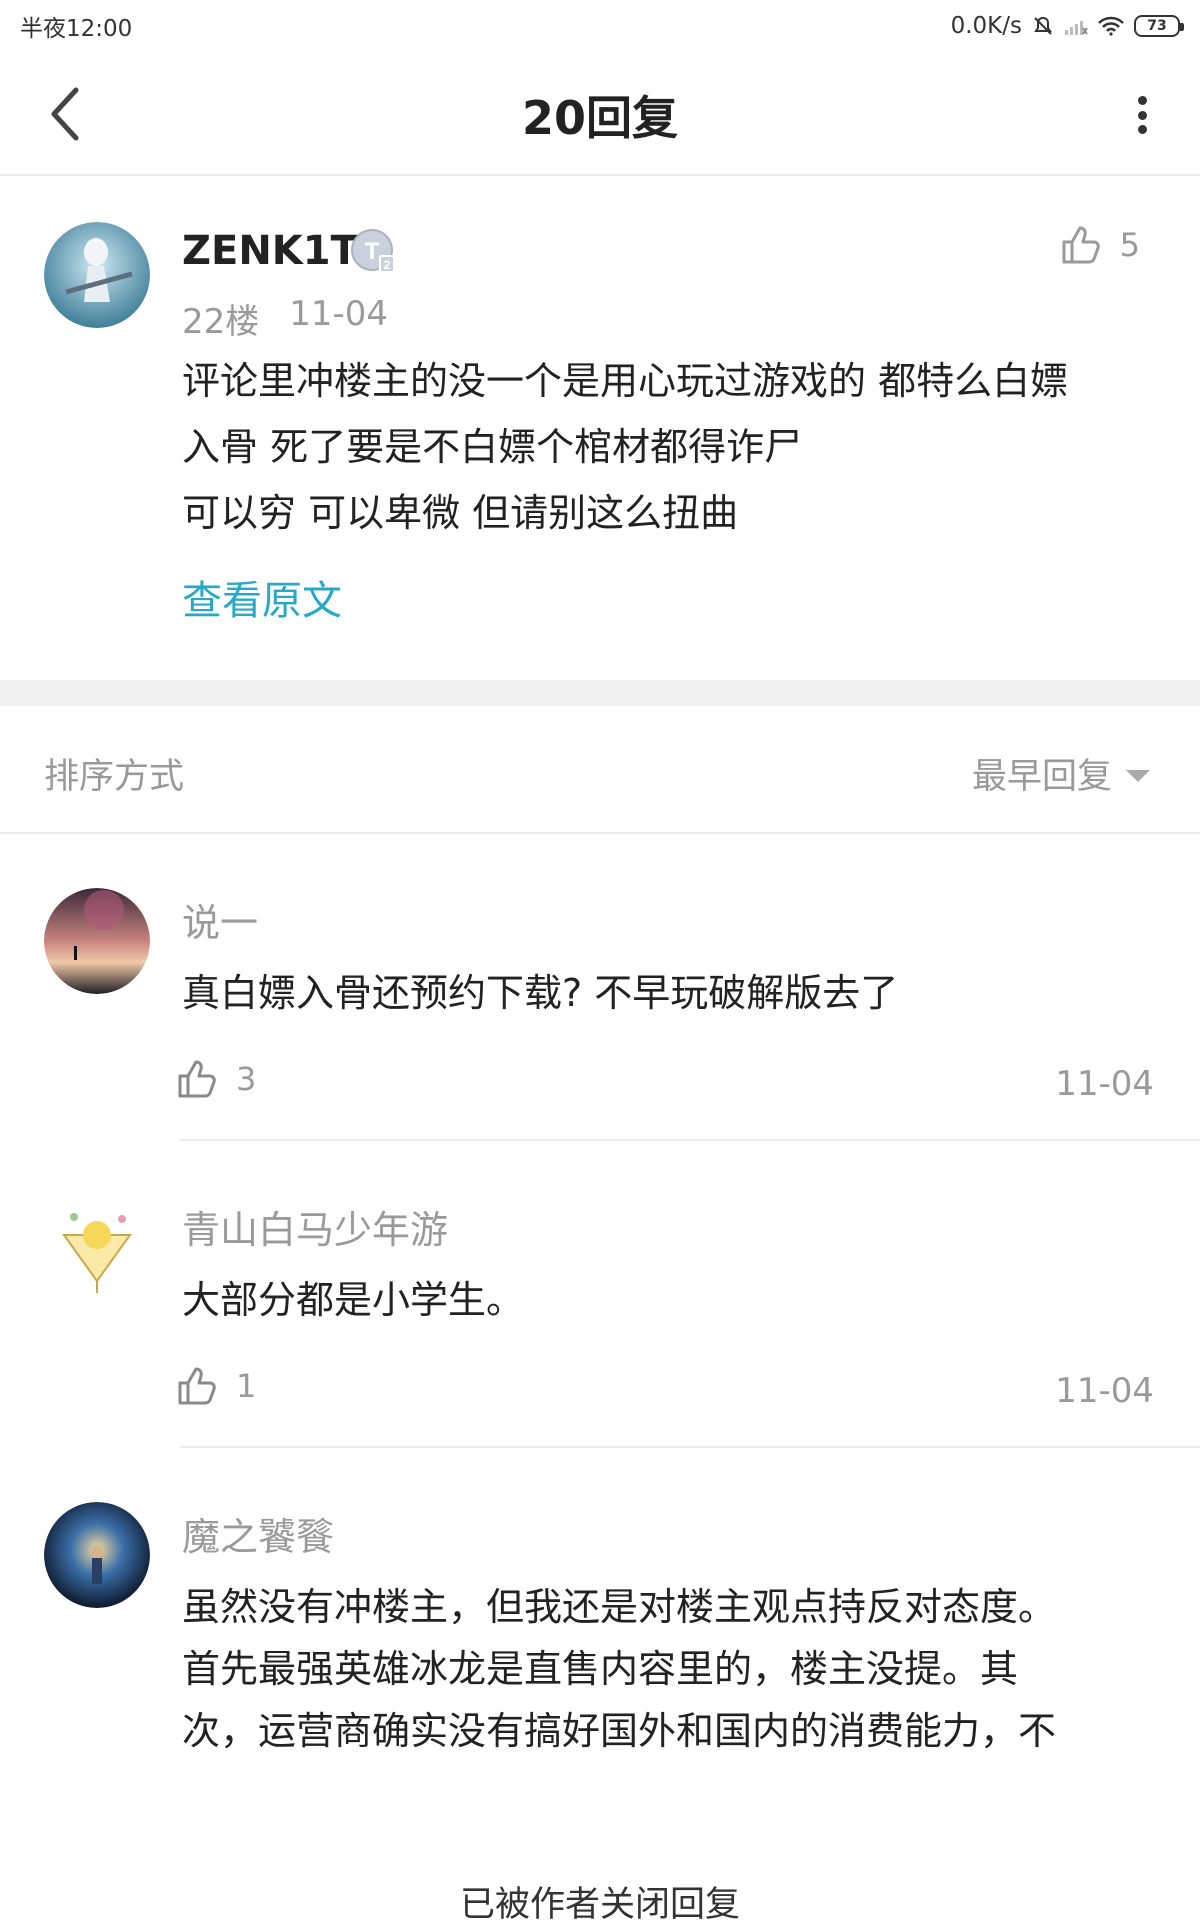 The height and width of the screenshot is (1927, 1200). I want to click on post-meta: 22楼 11-04, so click(285, 318).